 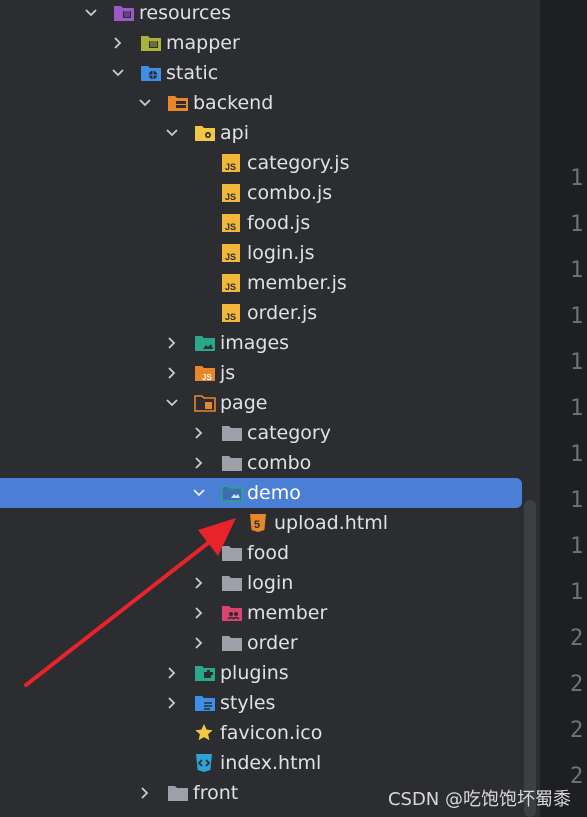 What do you see at coordinates (185, 13) in the screenshot?
I see `tree-label: resources` at bounding box center [185, 13].